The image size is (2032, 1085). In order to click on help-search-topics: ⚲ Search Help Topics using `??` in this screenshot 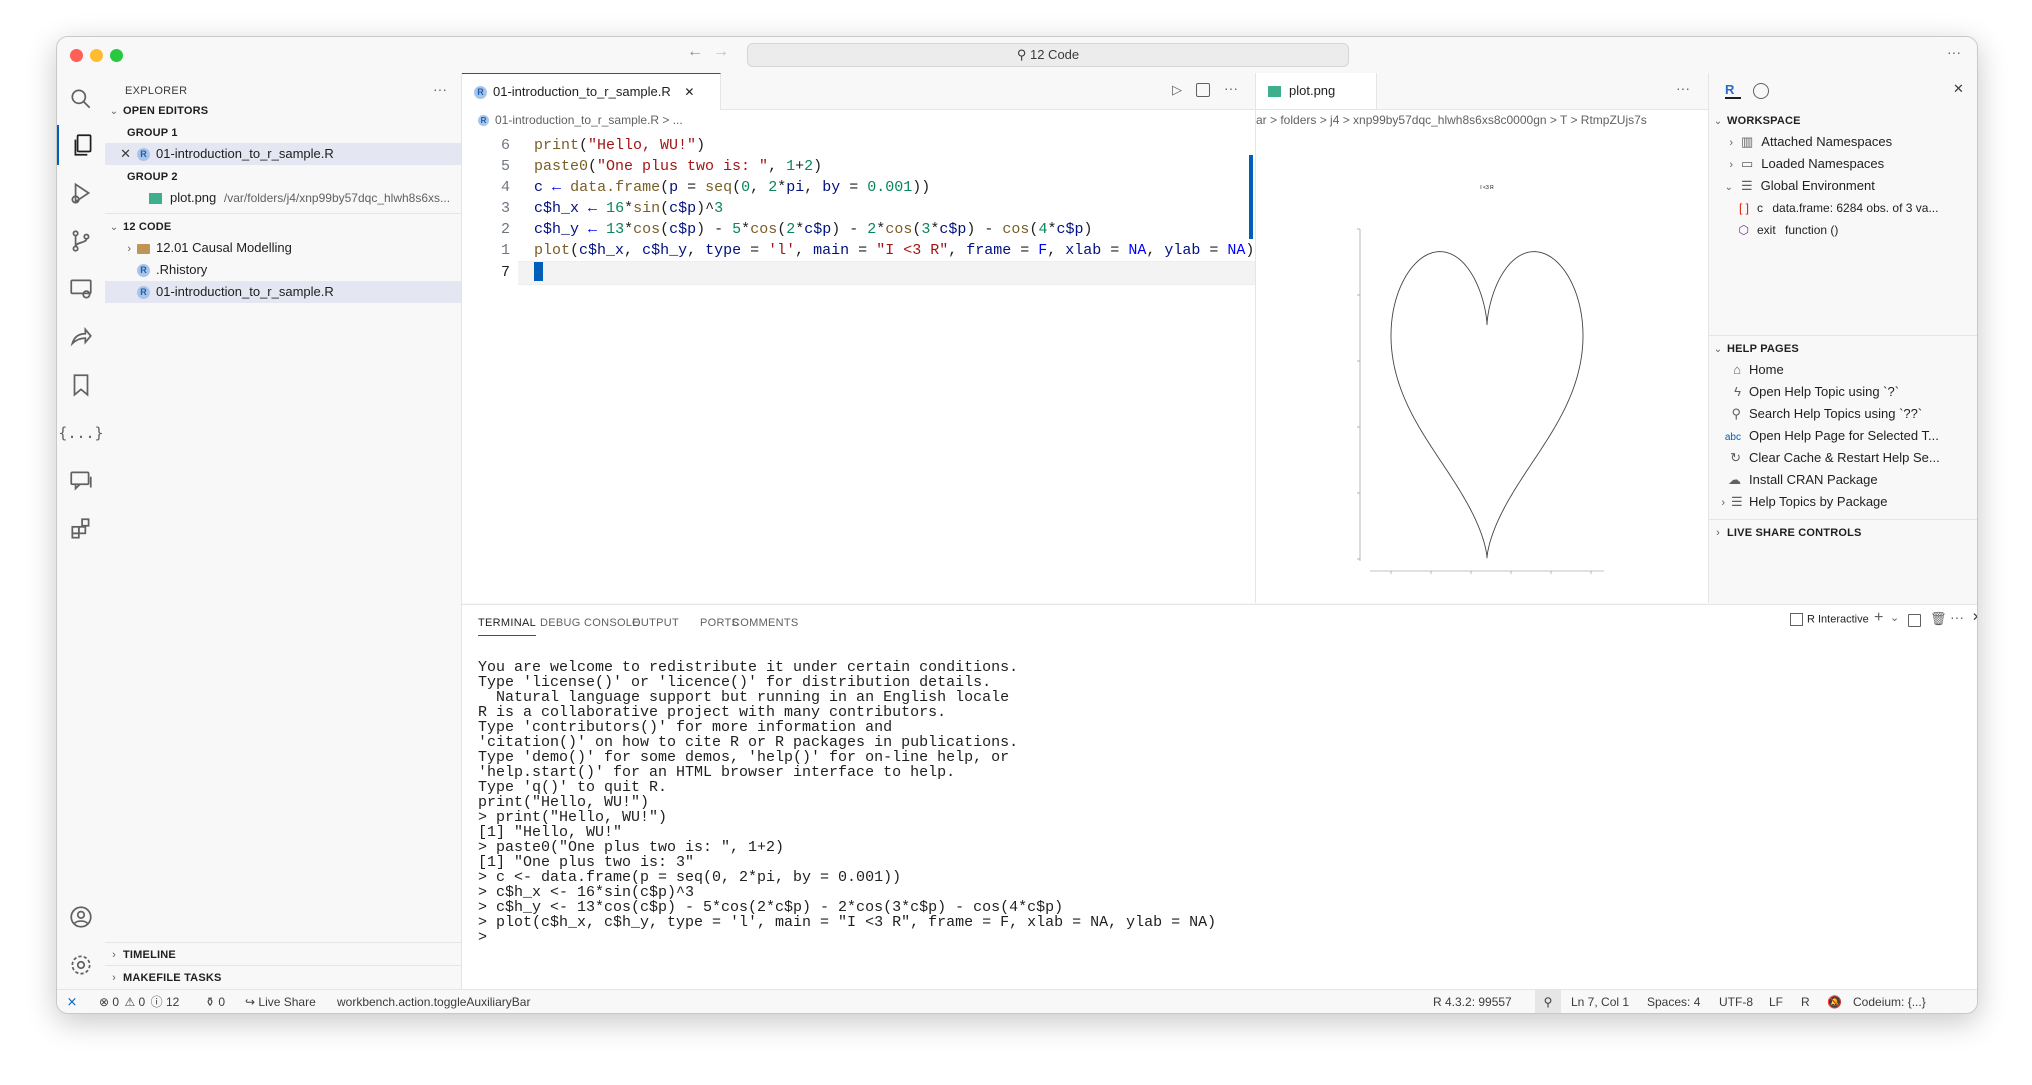, I will do `click(1843, 414)`.